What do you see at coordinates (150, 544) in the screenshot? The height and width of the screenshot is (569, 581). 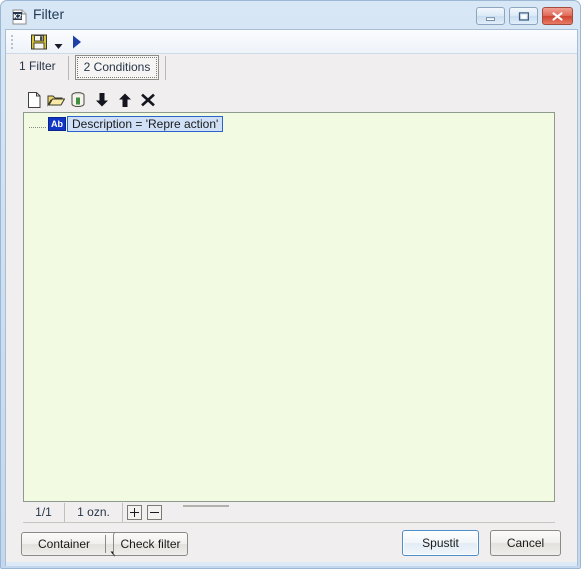 I see `check-filter-button: Check filter` at bounding box center [150, 544].